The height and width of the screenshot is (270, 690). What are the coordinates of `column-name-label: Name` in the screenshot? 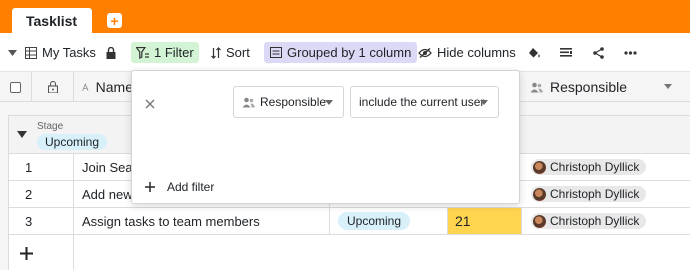 It's located at (114, 87).